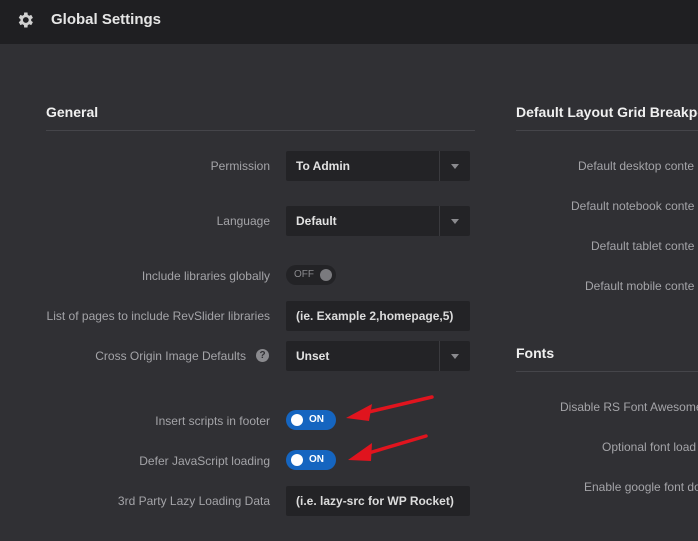 The height and width of the screenshot is (541, 698). What do you see at coordinates (260, 130) in the screenshot?
I see `general-divider` at bounding box center [260, 130].